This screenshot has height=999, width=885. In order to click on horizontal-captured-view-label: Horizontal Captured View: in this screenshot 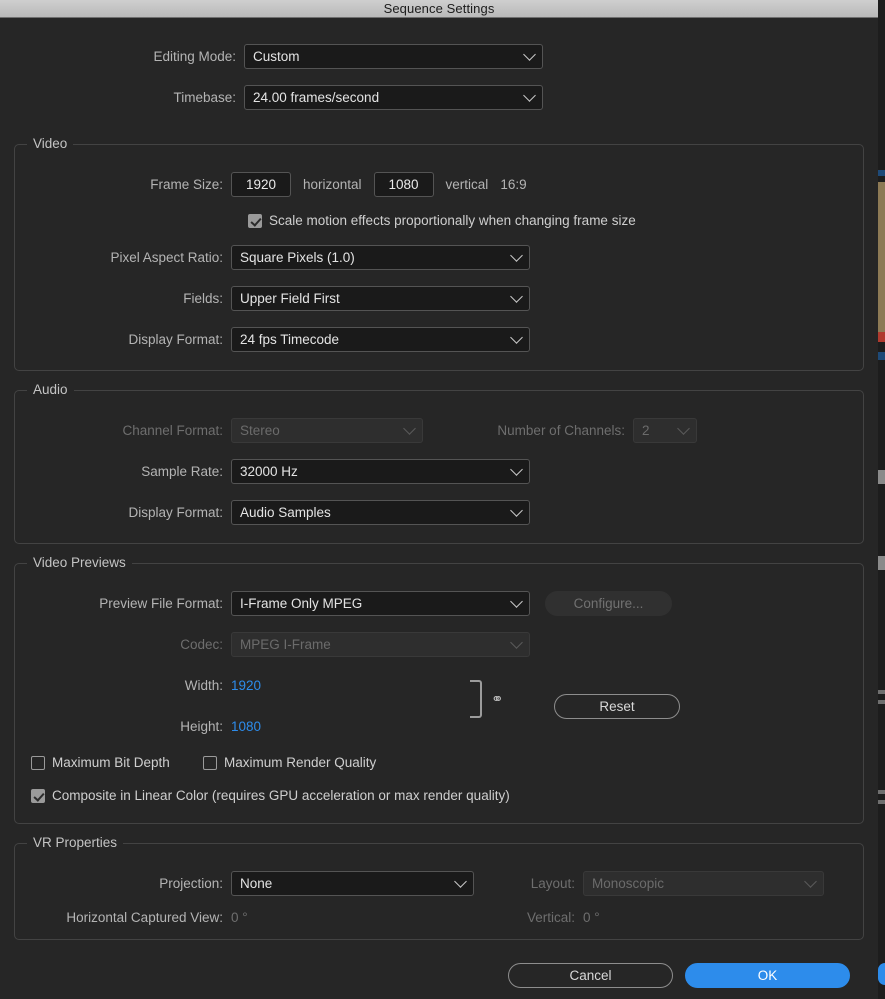, I will do `click(144, 917)`.